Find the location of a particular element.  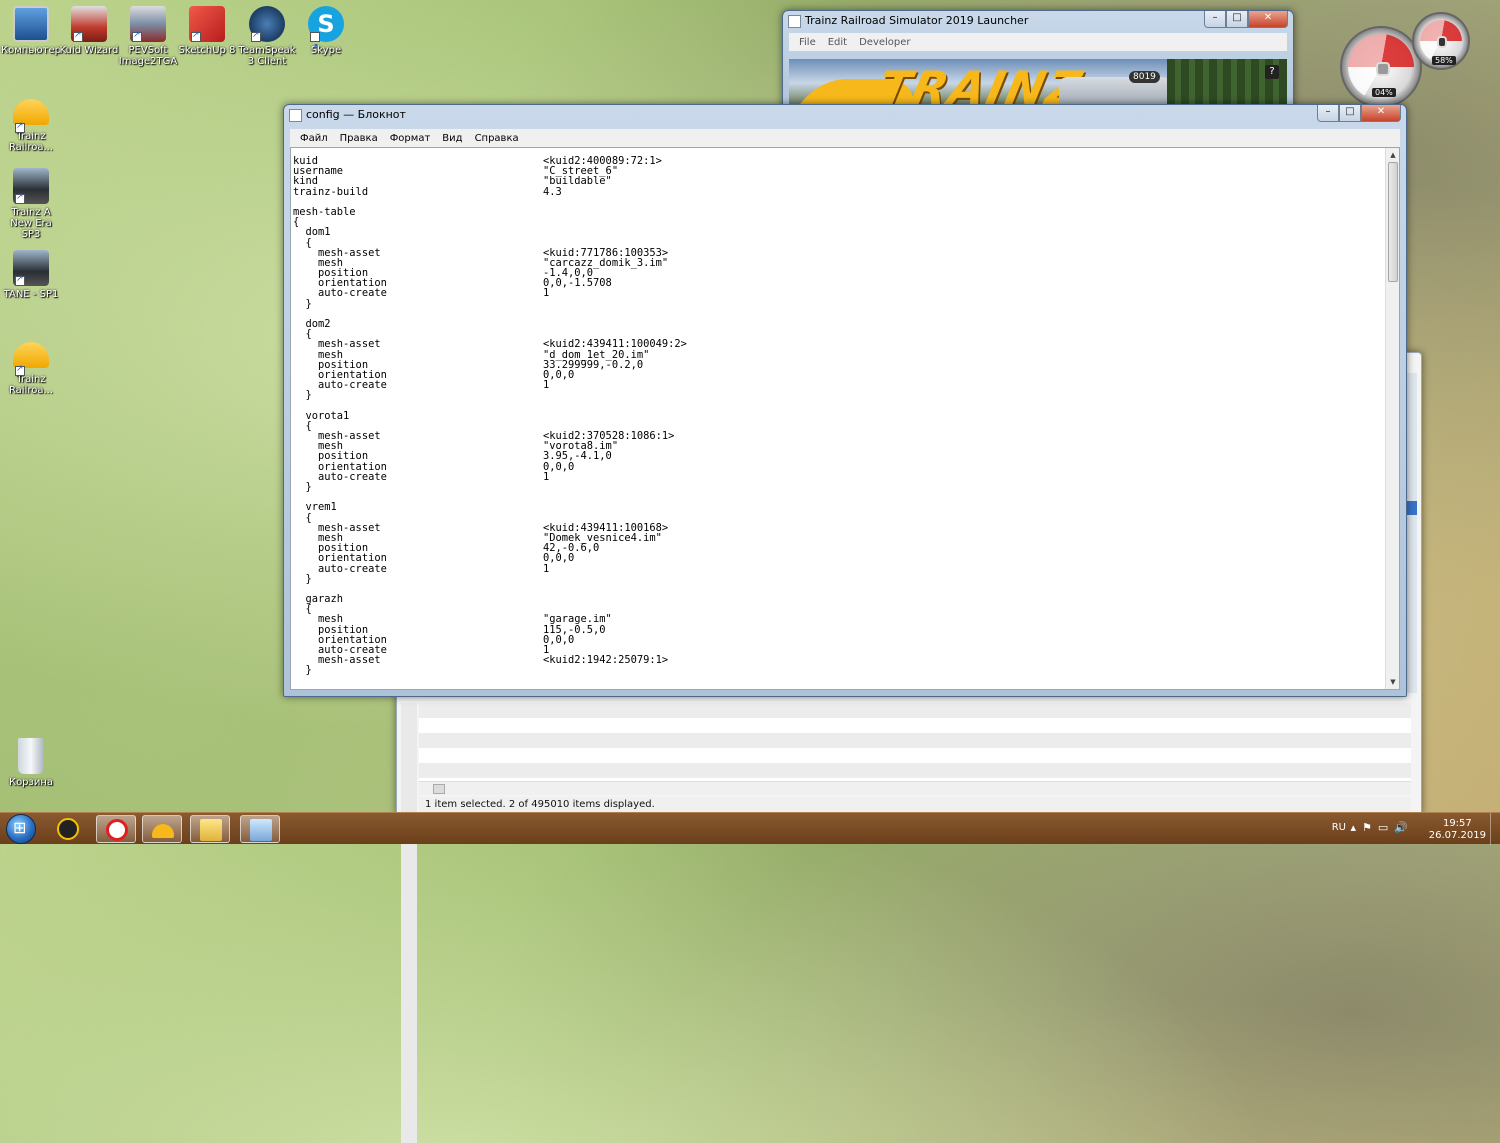

text-line: kuid <kuid2:400089:72:1> is located at coordinates (490, 161).